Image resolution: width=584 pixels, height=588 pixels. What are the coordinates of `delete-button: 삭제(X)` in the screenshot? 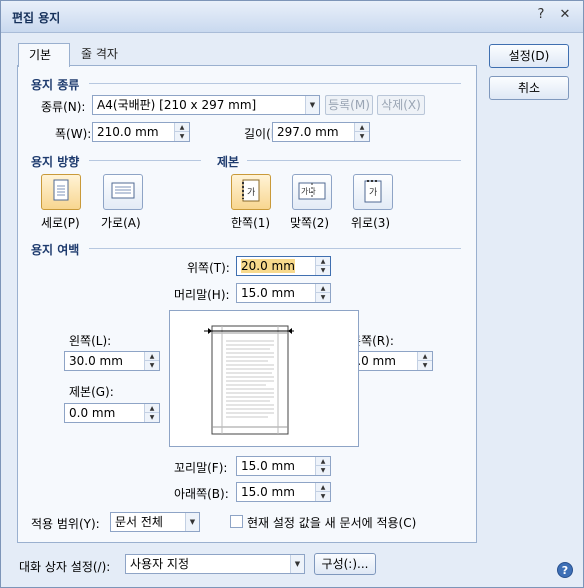 It's located at (401, 105).